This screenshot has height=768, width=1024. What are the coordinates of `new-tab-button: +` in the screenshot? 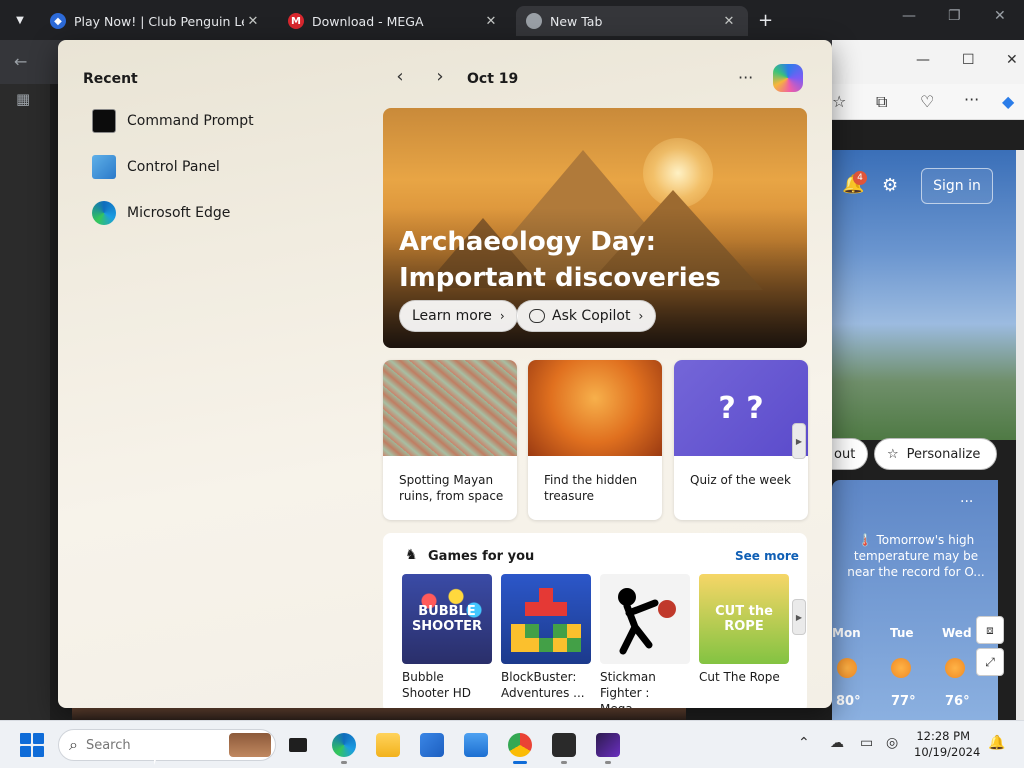 It's located at (765, 20).